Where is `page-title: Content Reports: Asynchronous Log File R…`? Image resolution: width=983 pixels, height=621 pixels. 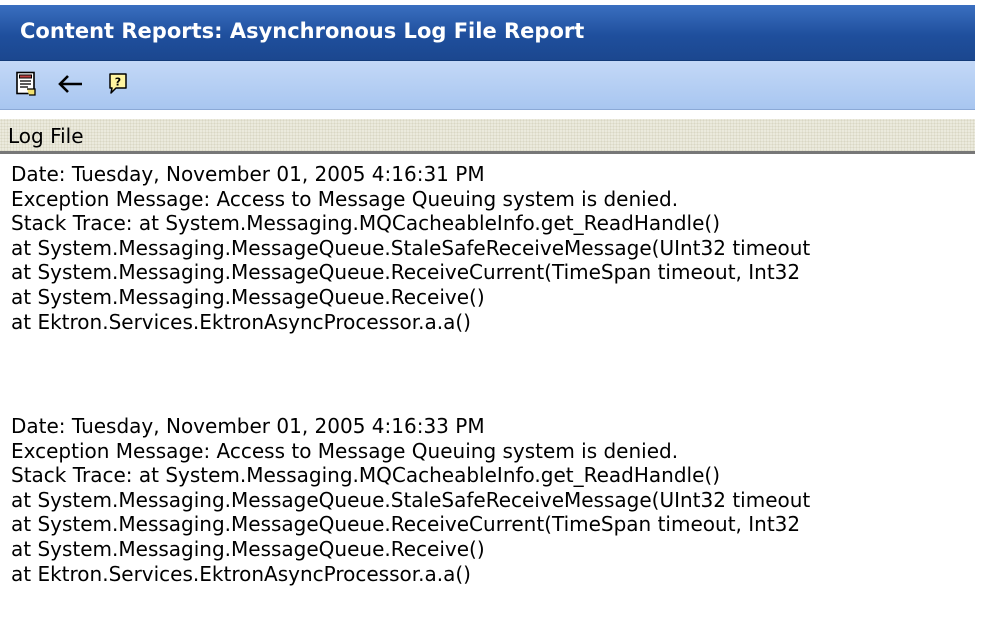
page-title: Content Reports: Asynchronous Log File R… is located at coordinates (302, 31).